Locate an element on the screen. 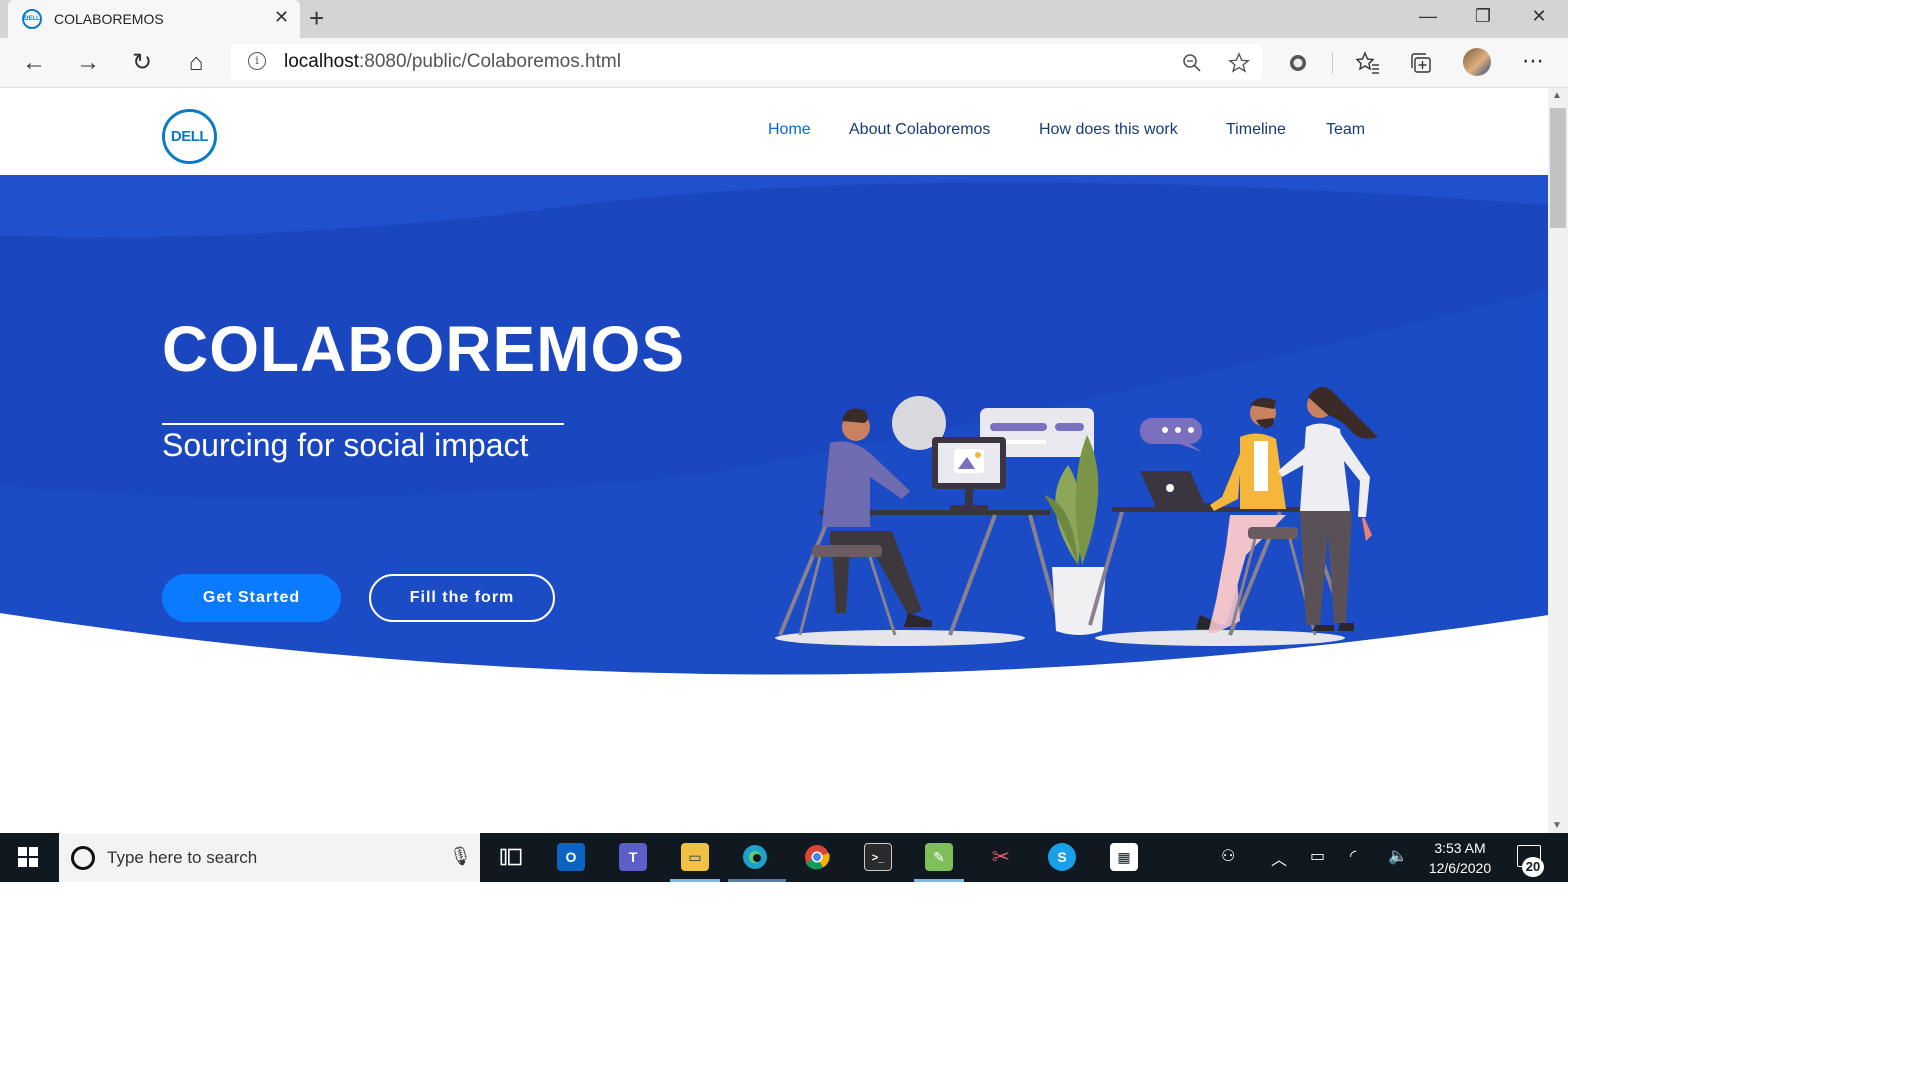  chair-left is located at coordinates (847, 551).